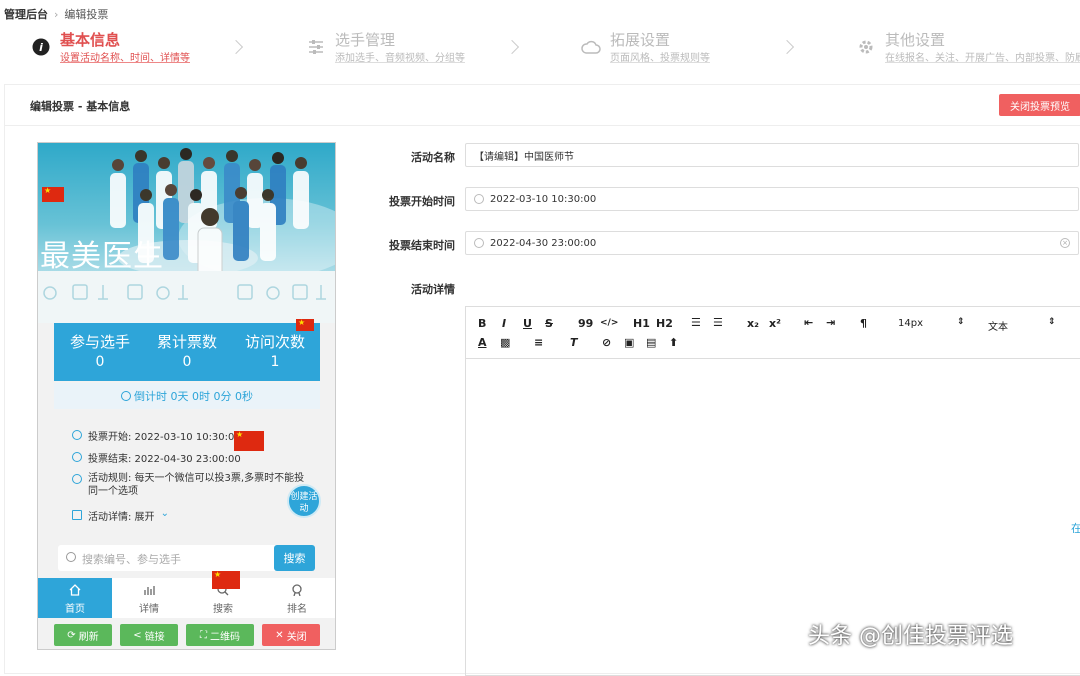  I want to click on subscript-button: x₂, so click(753, 323).